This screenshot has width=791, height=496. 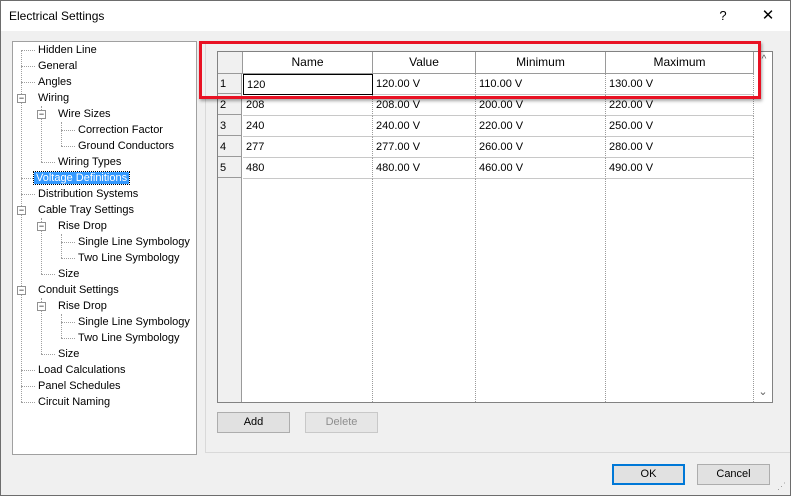 What do you see at coordinates (424, 168) in the screenshot?
I see `cell-value: 480.00 V` at bounding box center [424, 168].